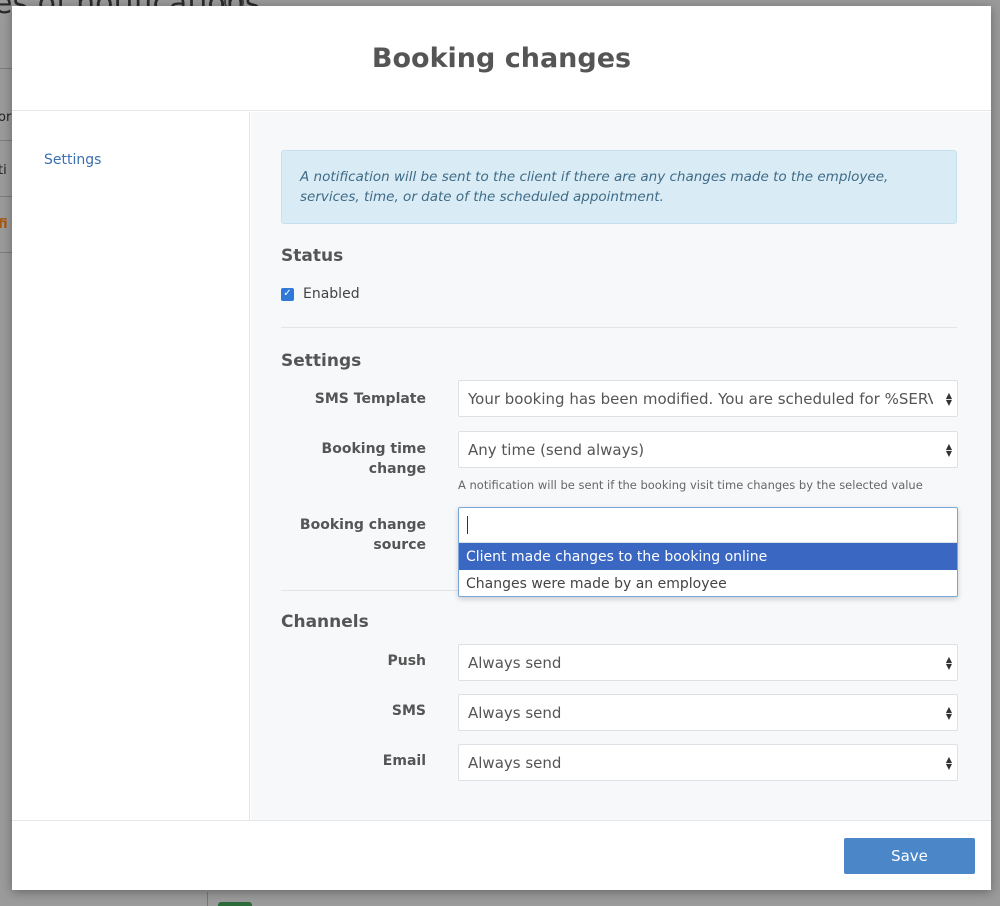  I want to click on booking-change-source-search-input, so click(708, 525).